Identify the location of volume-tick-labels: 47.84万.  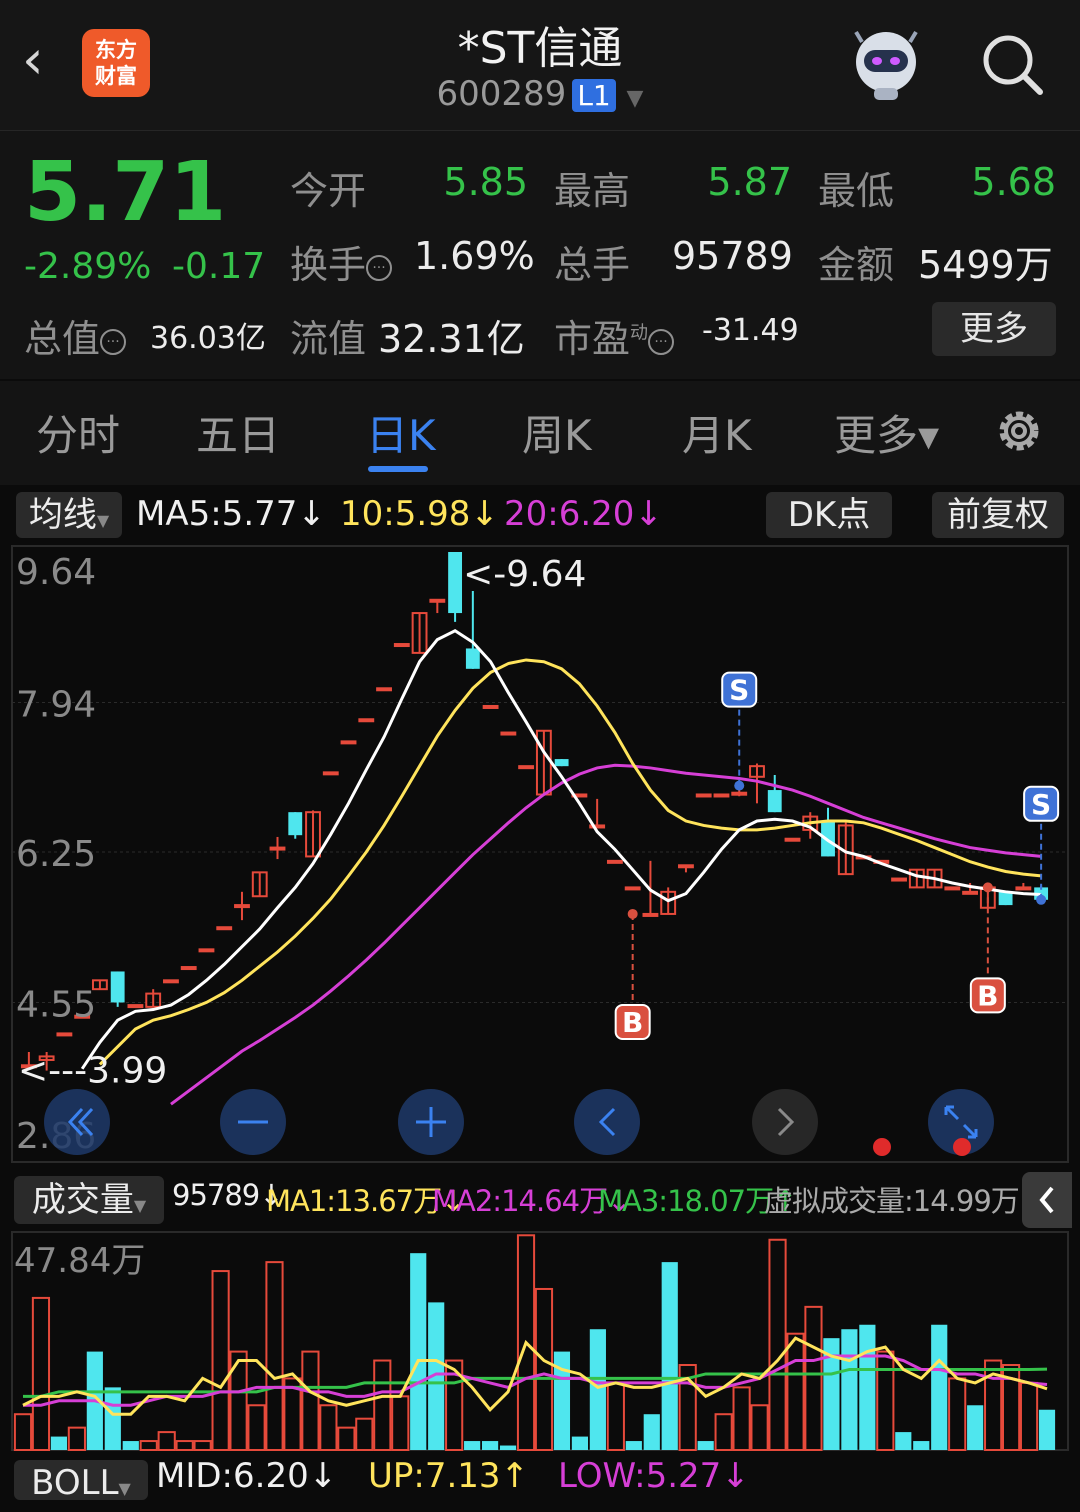
(79, 1261).